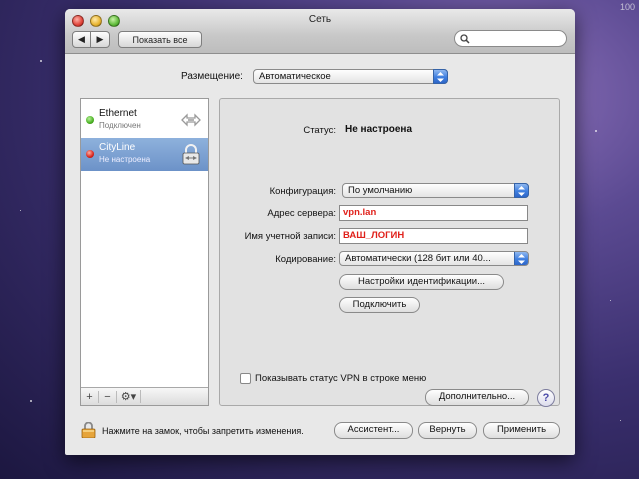 The height and width of the screenshot is (479, 639). Describe the element at coordinates (90, 154) in the screenshot. I see `status-dot-red` at that location.